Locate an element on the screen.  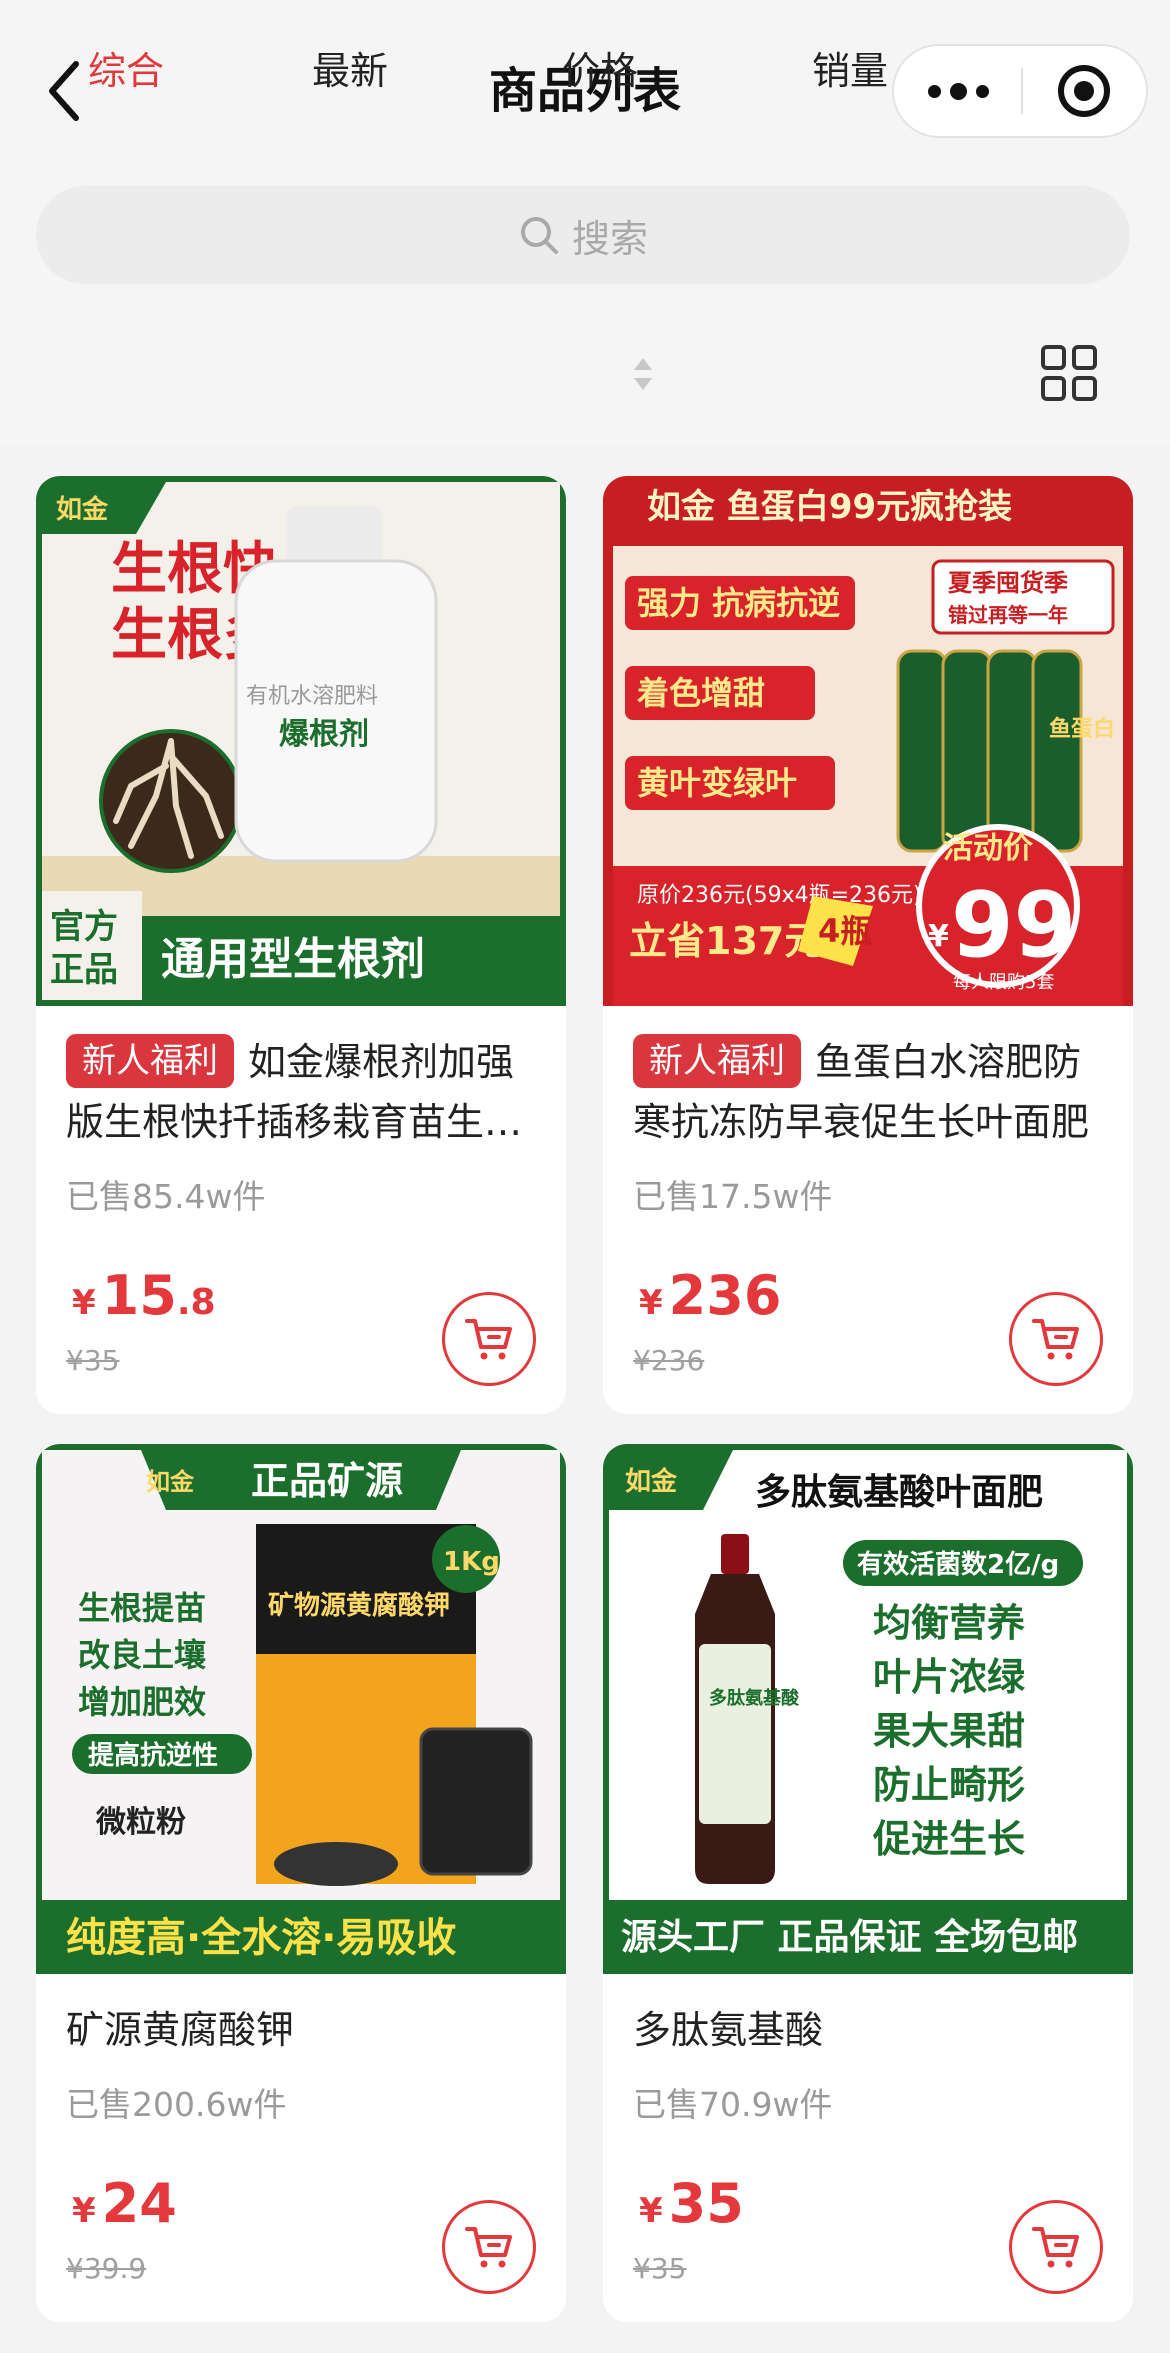
corner-label-text: 官方 is located at coordinates (84, 927).